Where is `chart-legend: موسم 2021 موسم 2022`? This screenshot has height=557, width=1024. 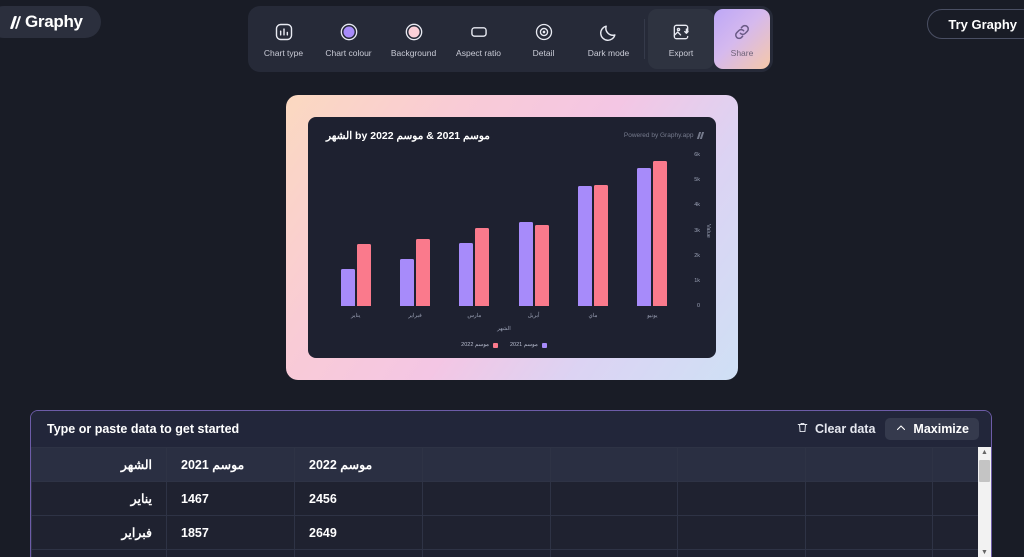 chart-legend: موسم 2021 موسم 2022 is located at coordinates (504, 345).